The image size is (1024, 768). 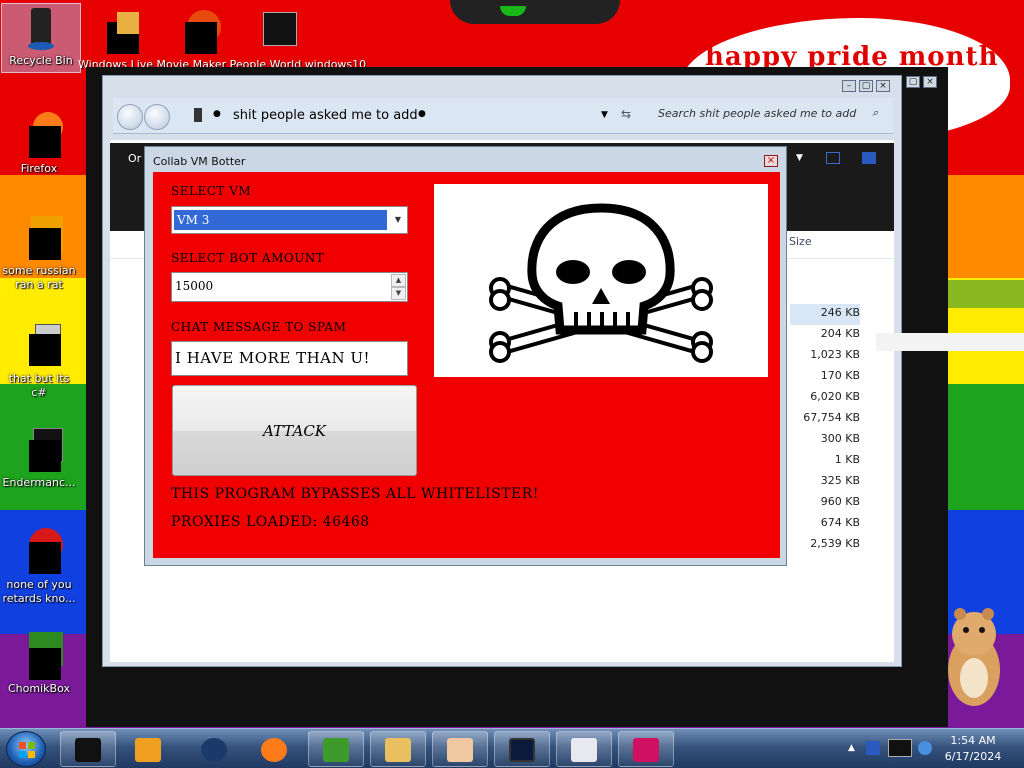 What do you see at coordinates (925, 748) in the screenshot?
I see `volume-icon` at bounding box center [925, 748].